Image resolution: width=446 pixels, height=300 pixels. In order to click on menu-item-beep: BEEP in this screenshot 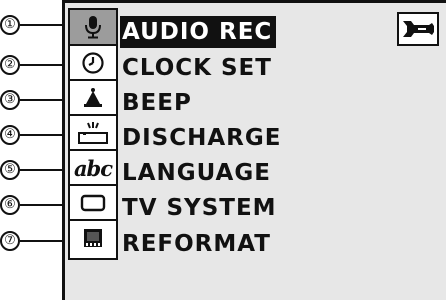, I will do `click(158, 103)`.